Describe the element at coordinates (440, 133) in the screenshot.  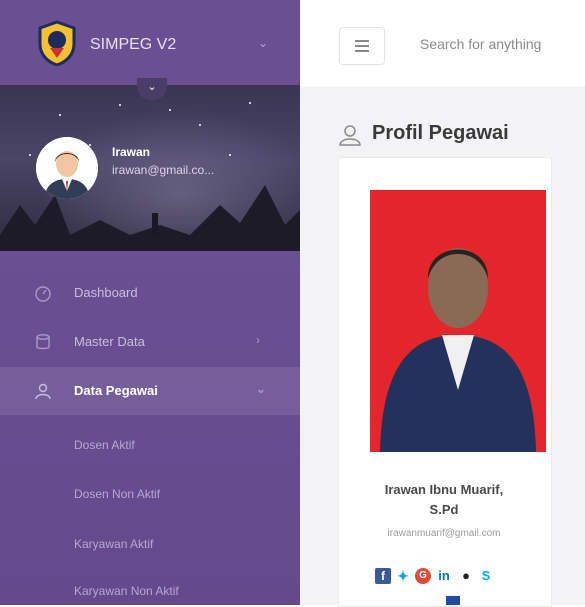
I see `page-title: Profil Pegawai` at that location.